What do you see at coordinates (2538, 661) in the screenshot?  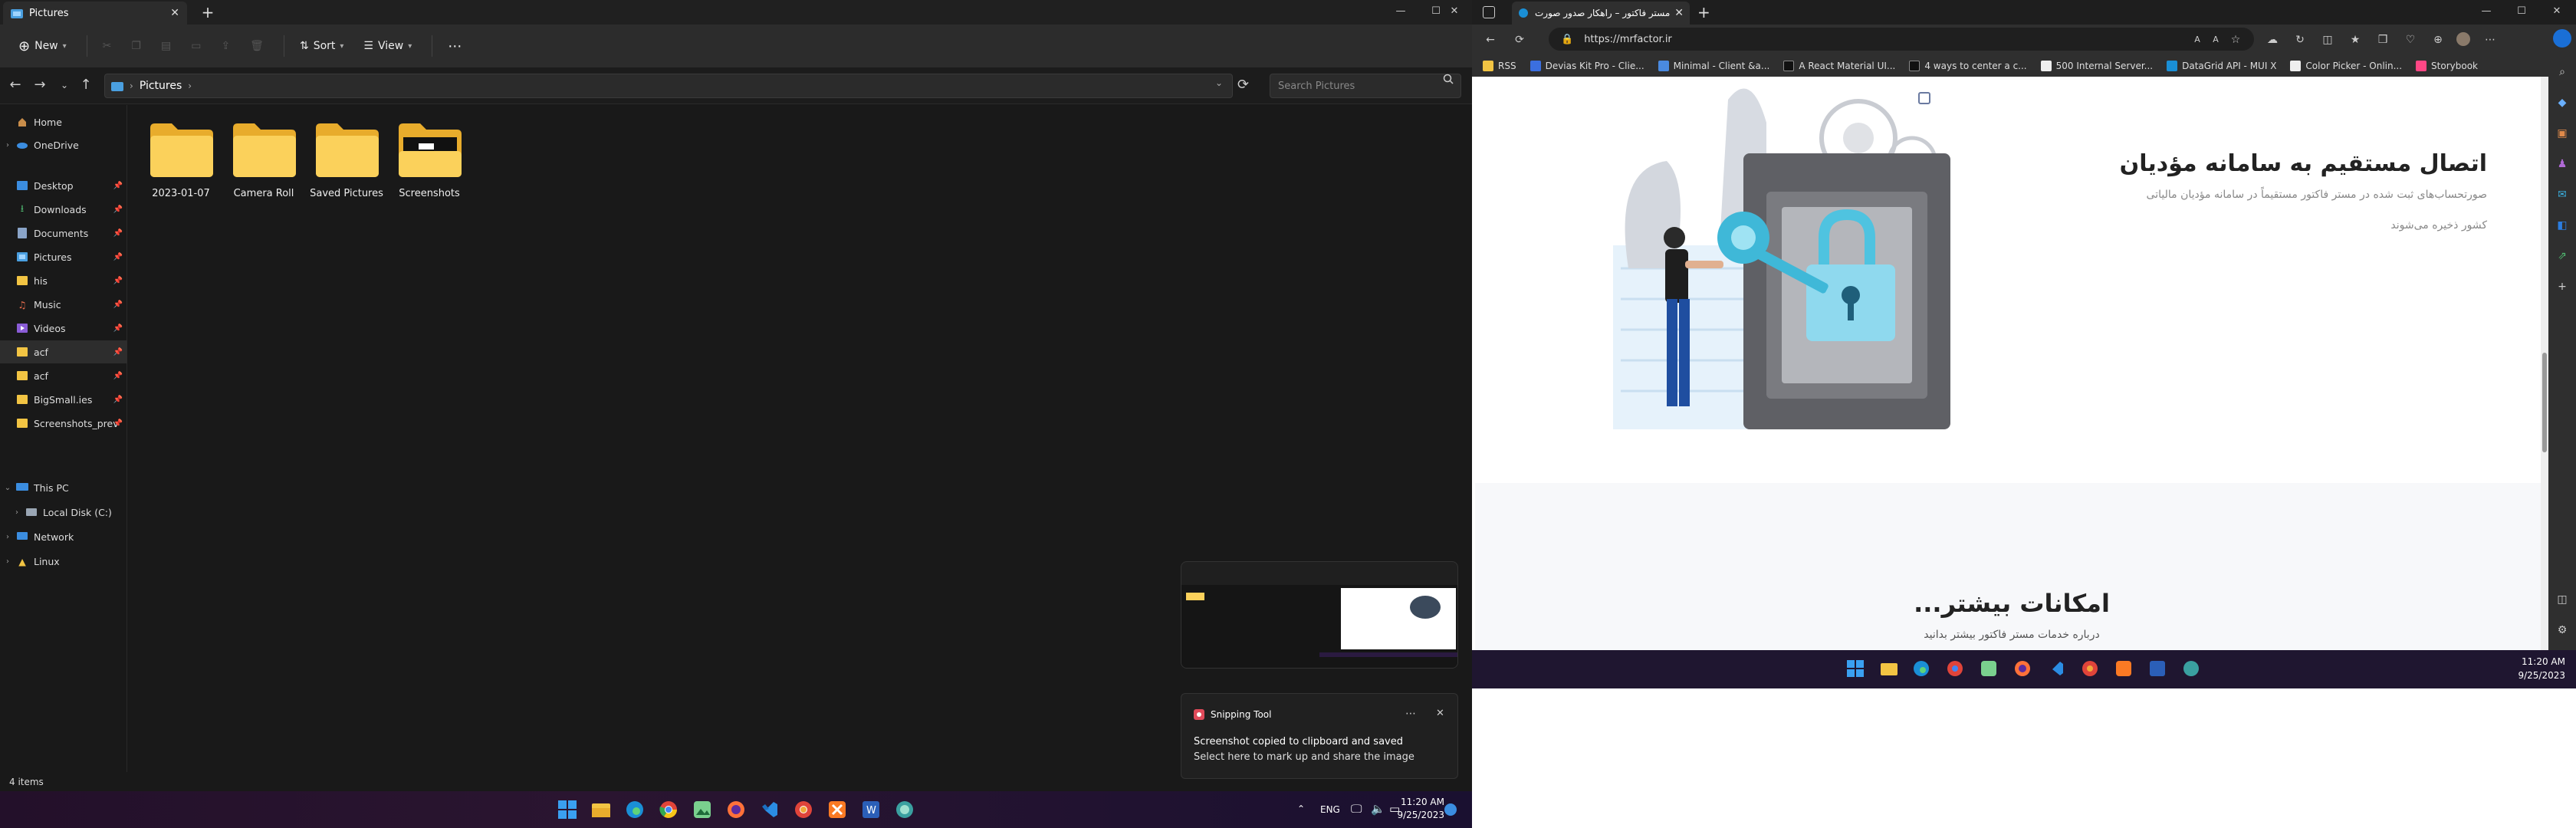 I see `clock-time: 11:20 AM` at bounding box center [2538, 661].